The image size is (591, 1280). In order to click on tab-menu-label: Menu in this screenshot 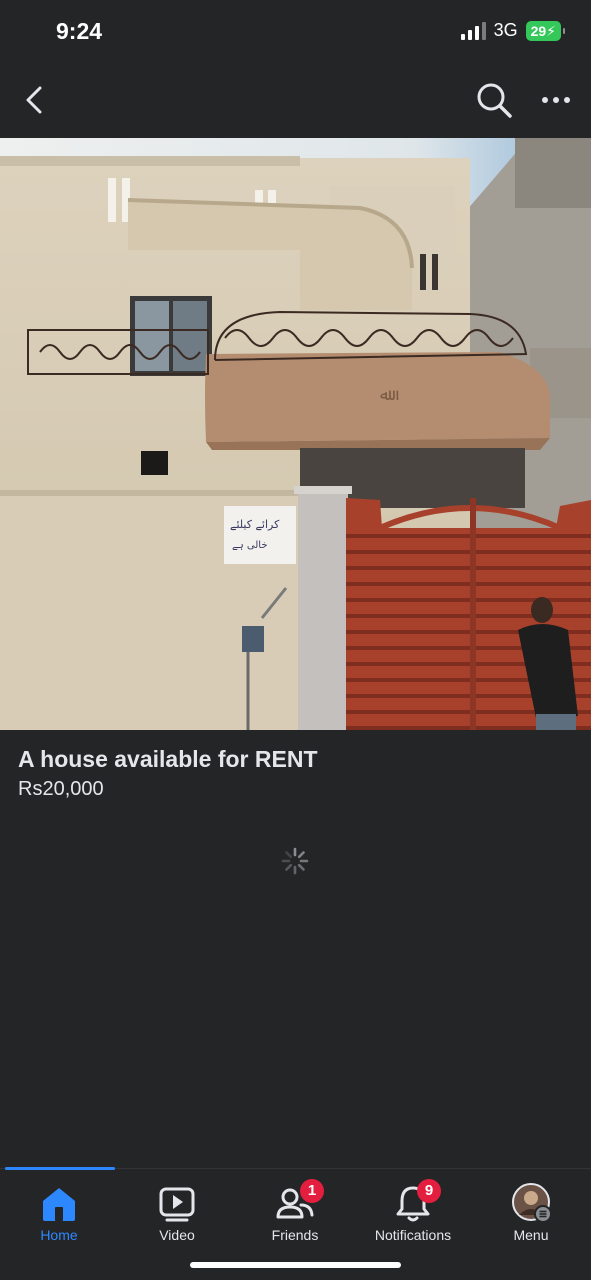, I will do `click(531, 1235)`.